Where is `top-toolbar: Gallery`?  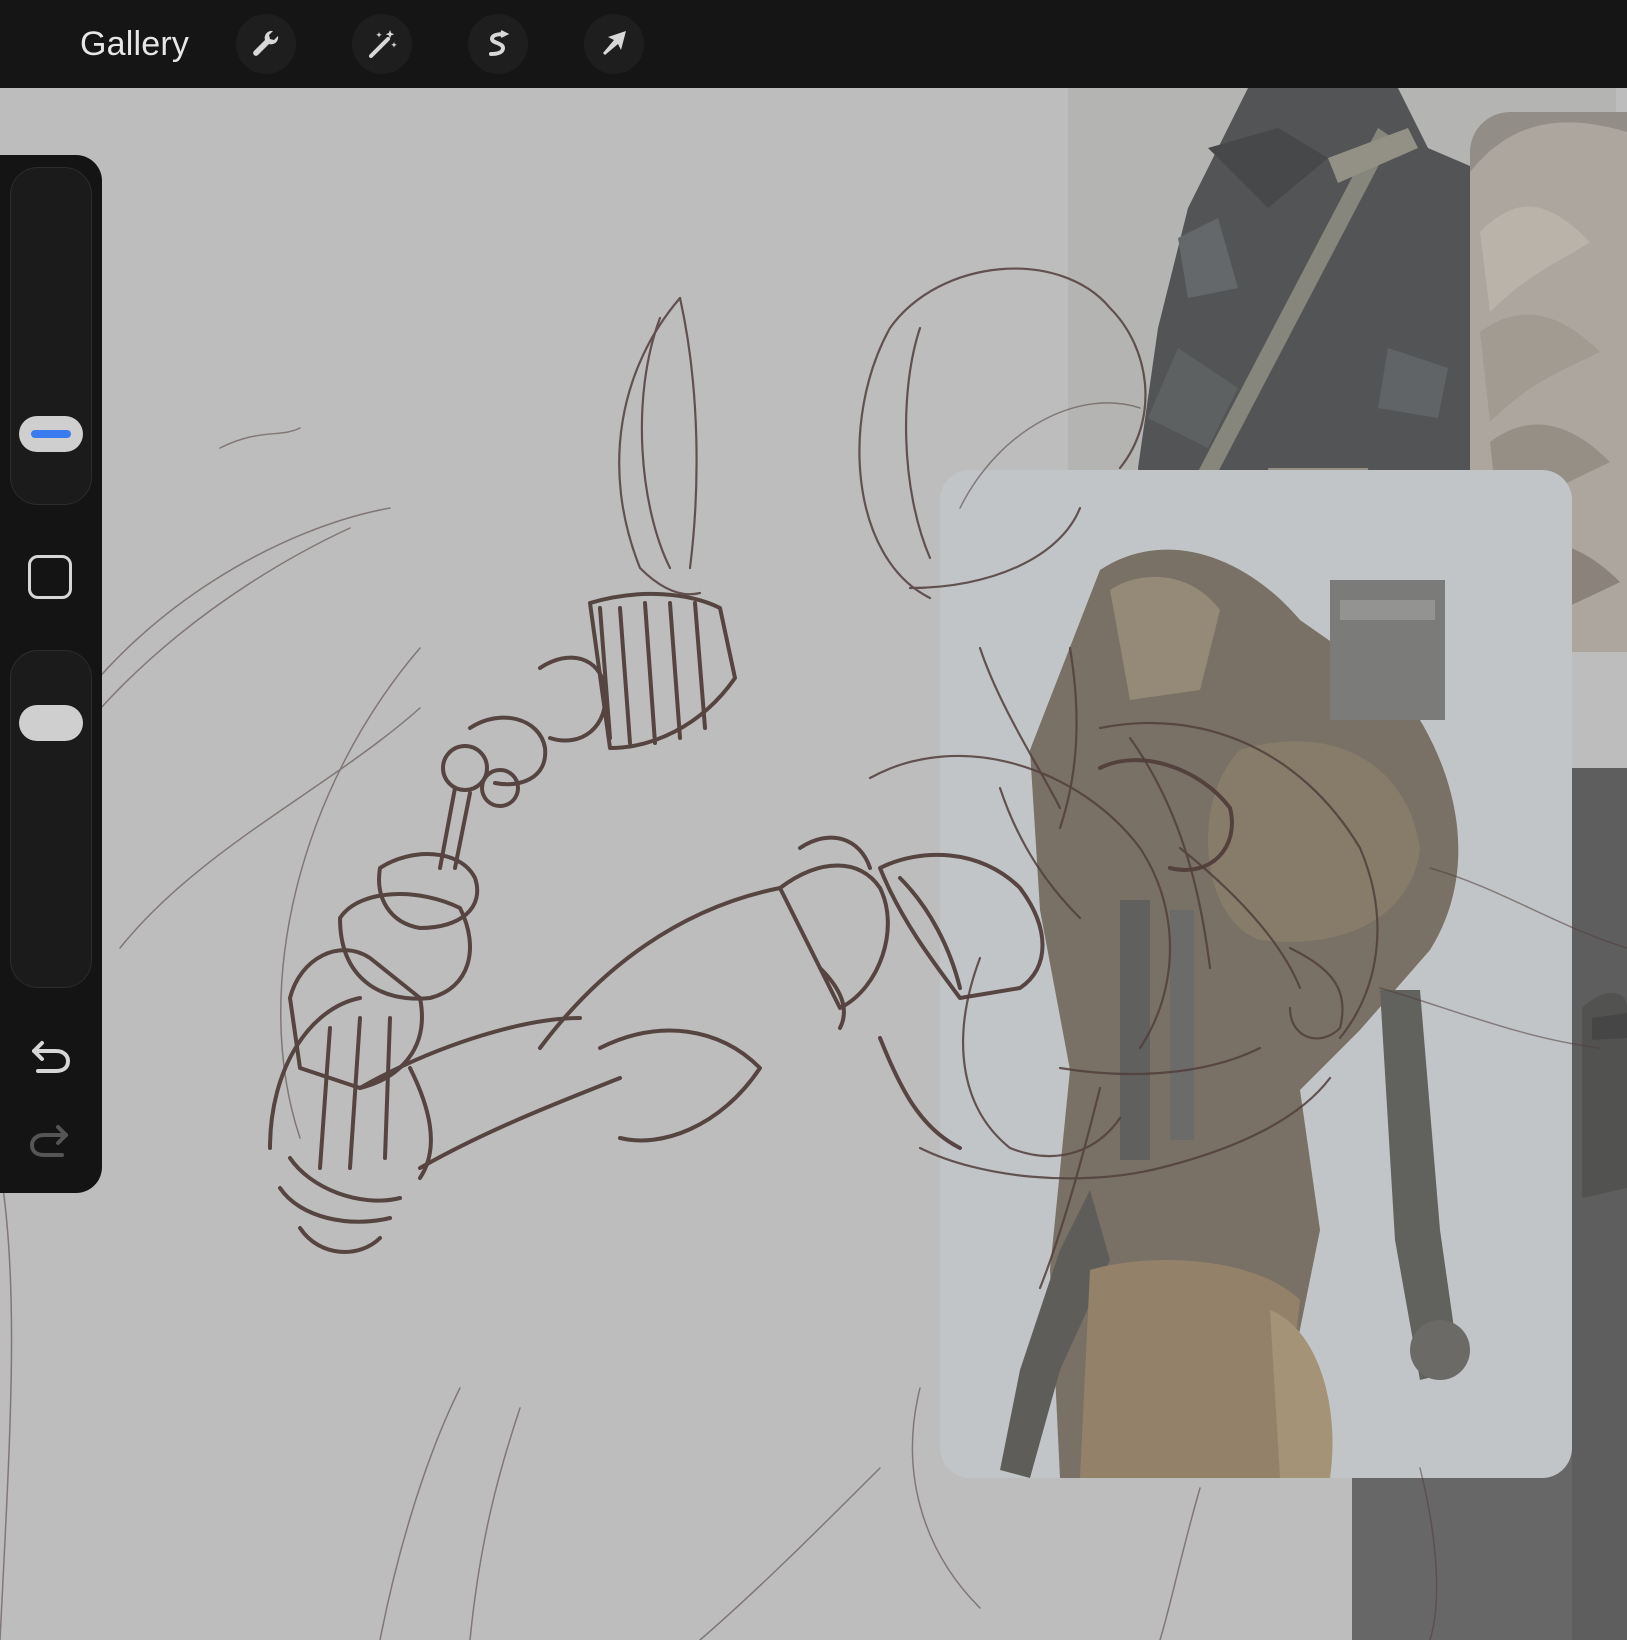
top-toolbar: Gallery is located at coordinates (813, 44).